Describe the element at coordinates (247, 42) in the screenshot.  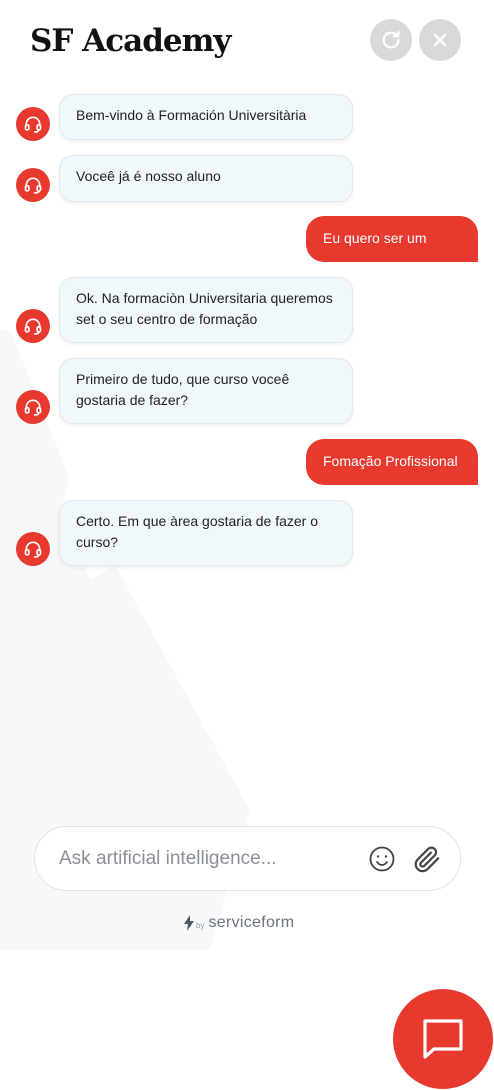
I see `chat-header: SF Academy` at that location.